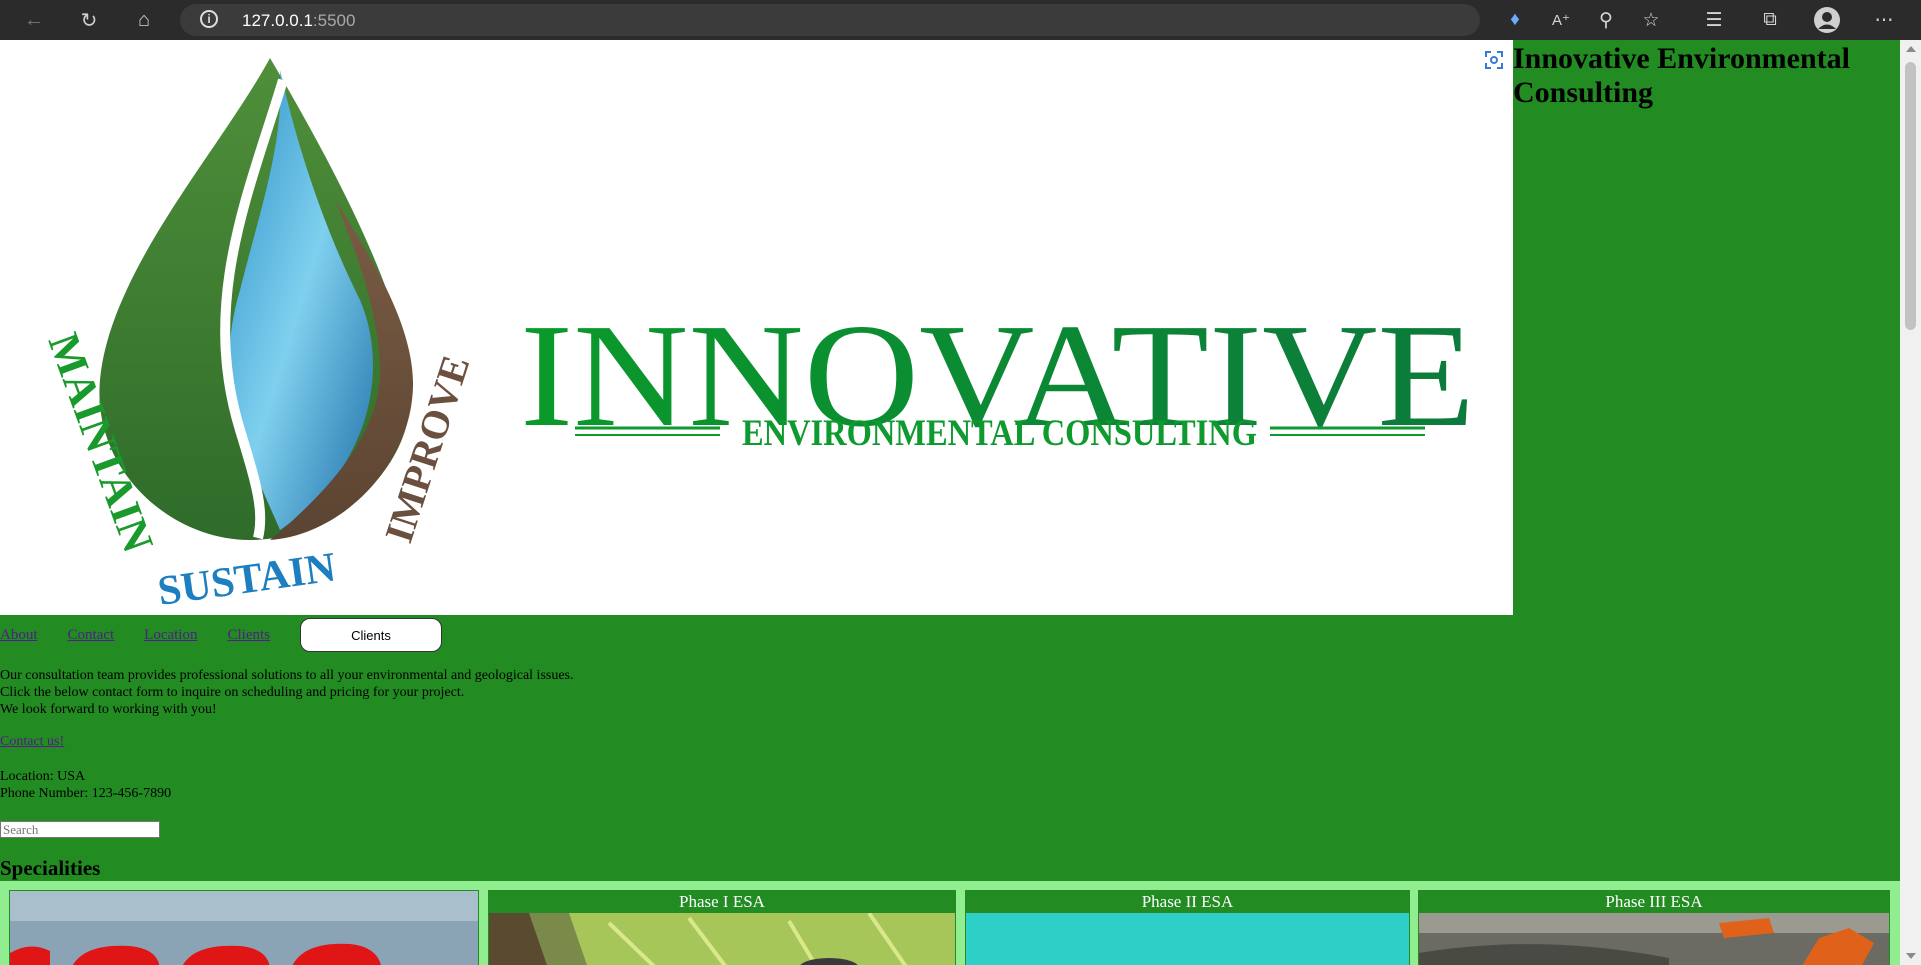 Image resolution: width=1921 pixels, height=965 pixels. Describe the element at coordinates (830, 20) in the screenshot. I see `address-bar: i 127.0.0.1:5500` at that location.